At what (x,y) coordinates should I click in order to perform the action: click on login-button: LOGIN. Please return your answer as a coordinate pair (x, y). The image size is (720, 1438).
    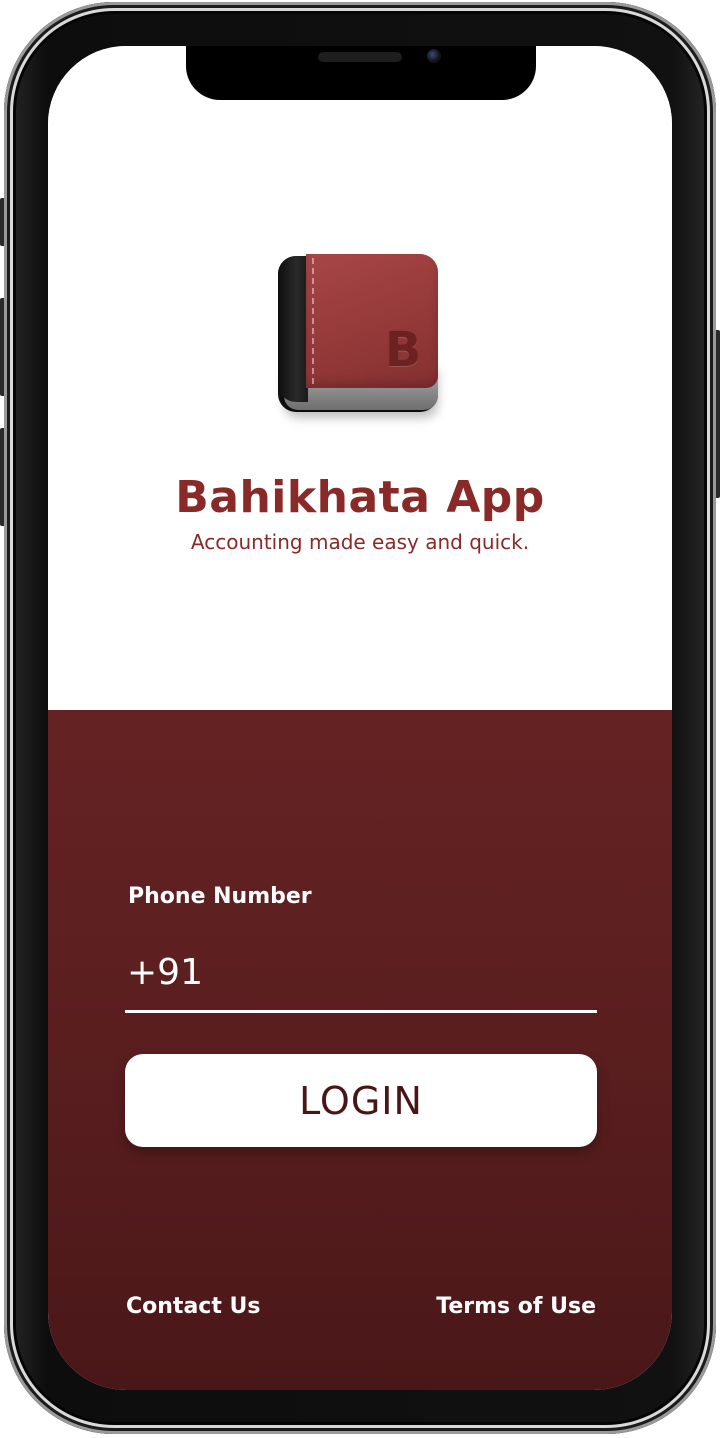
    Looking at the image, I should click on (361, 1100).